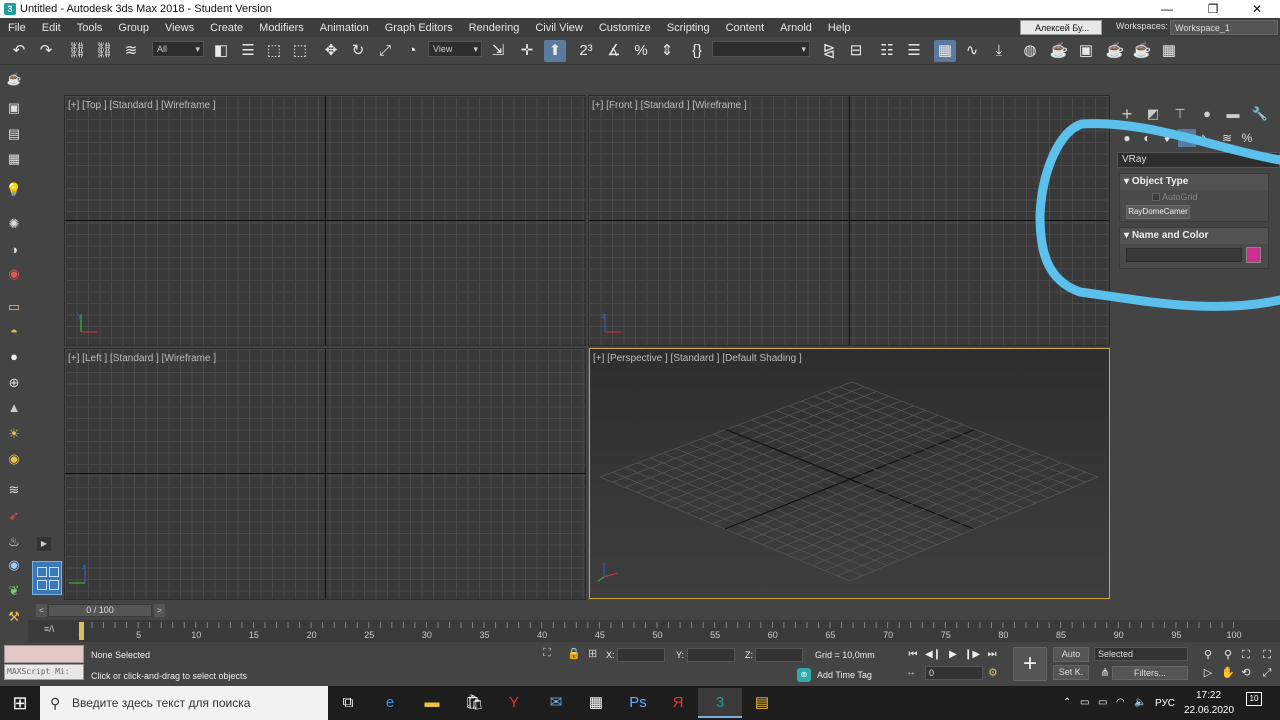 This screenshot has height=720, width=1280. What do you see at coordinates (1086, 51) in the screenshot?
I see `rendered-frame-window-icon: ▣` at bounding box center [1086, 51].